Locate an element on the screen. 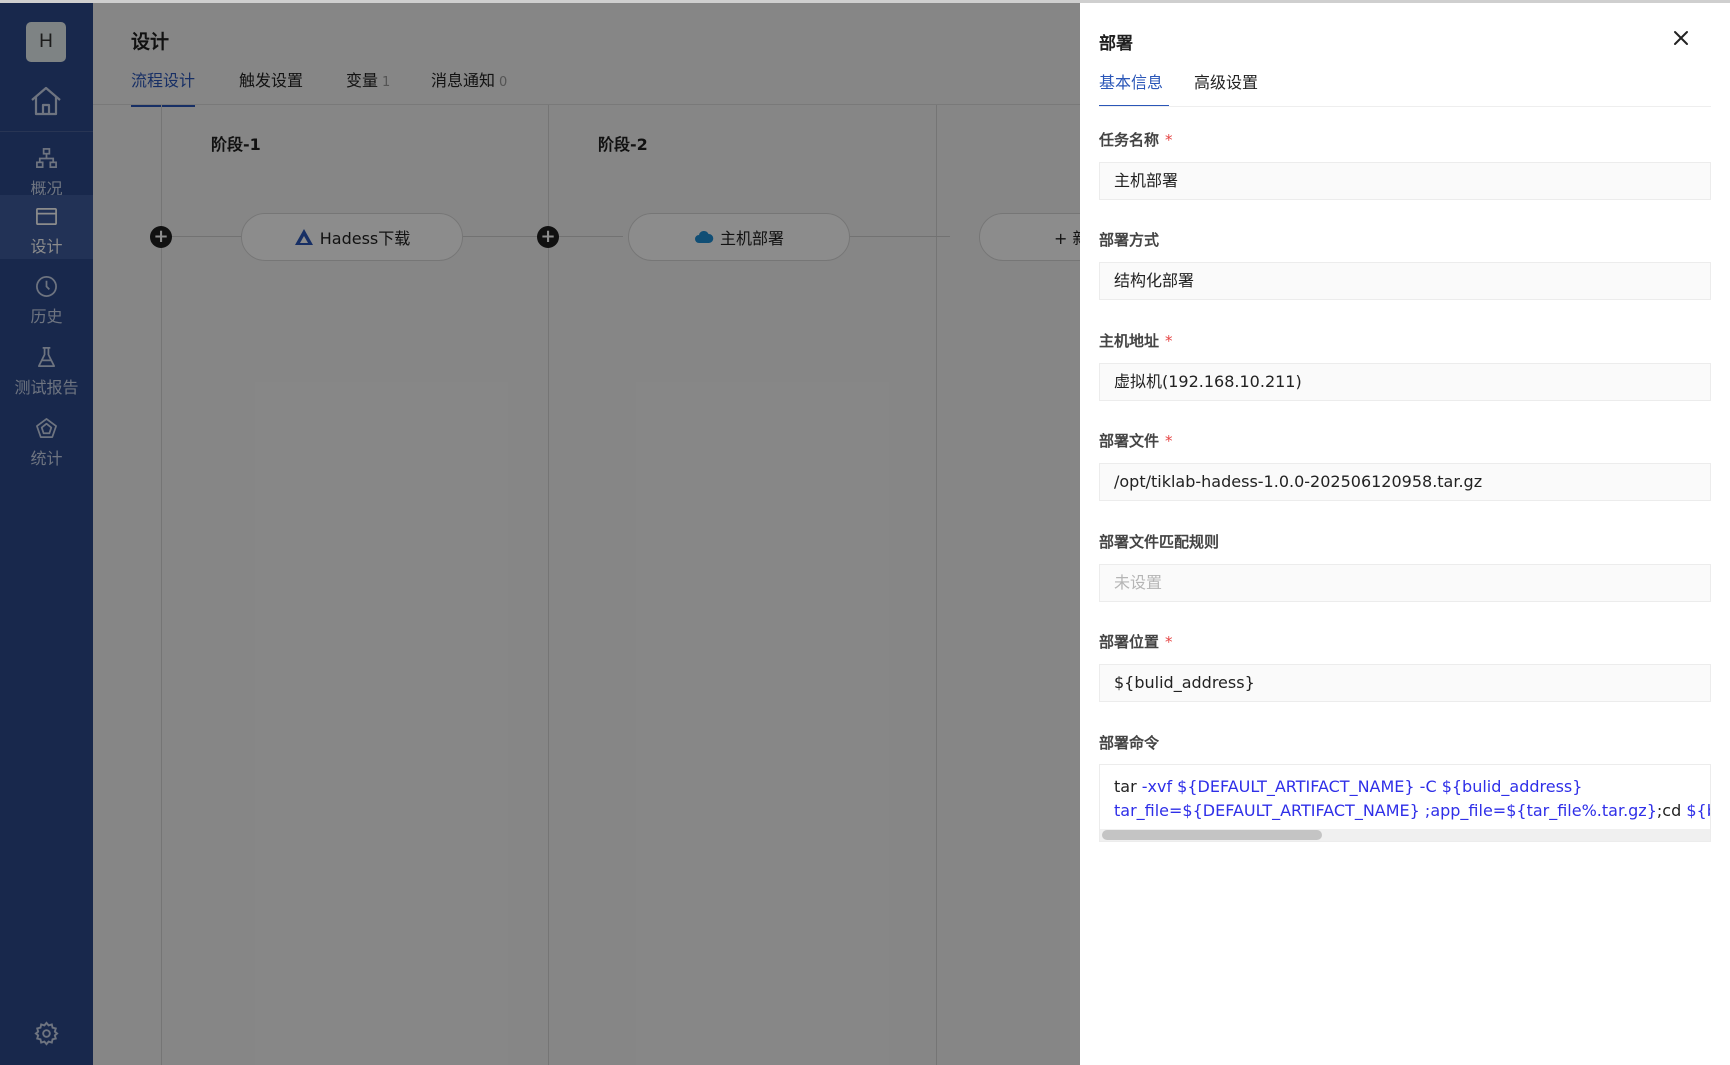 This screenshot has width=1730, height=1065. field-label-host-address: 主机地址 * is located at coordinates (1136, 340).